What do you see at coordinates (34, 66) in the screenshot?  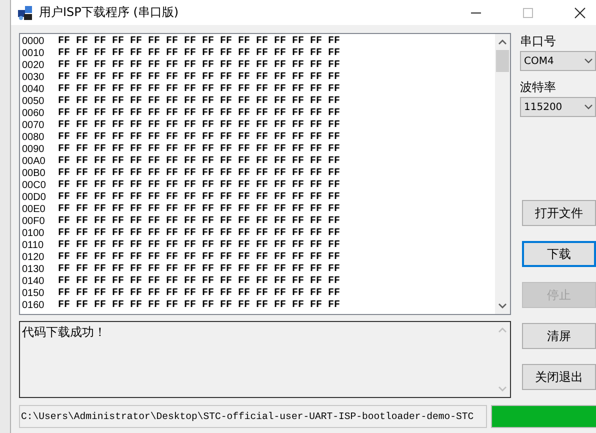 I see `address-text: 0020` at bounding box center [34, 66].